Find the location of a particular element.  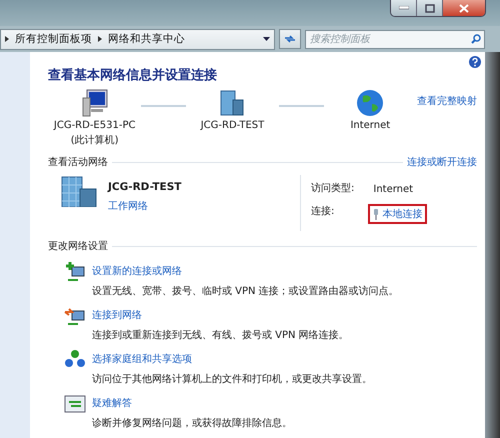

connect-disconnect-link: 连接或断开连接 is located at coordinates (442, 162).